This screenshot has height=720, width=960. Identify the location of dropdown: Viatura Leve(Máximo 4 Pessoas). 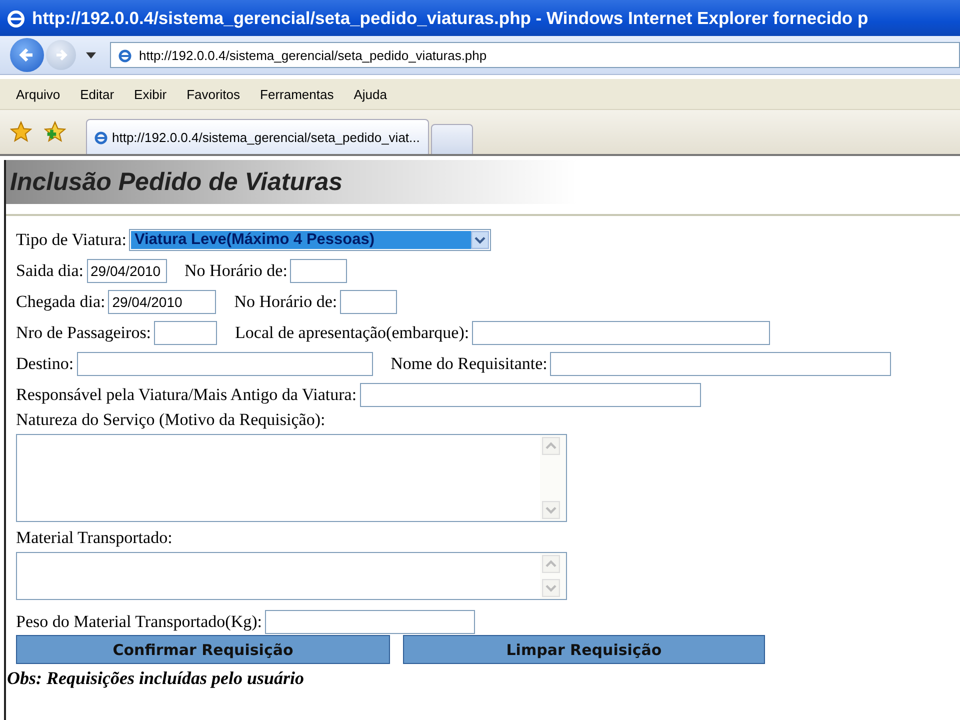
(310, 239).